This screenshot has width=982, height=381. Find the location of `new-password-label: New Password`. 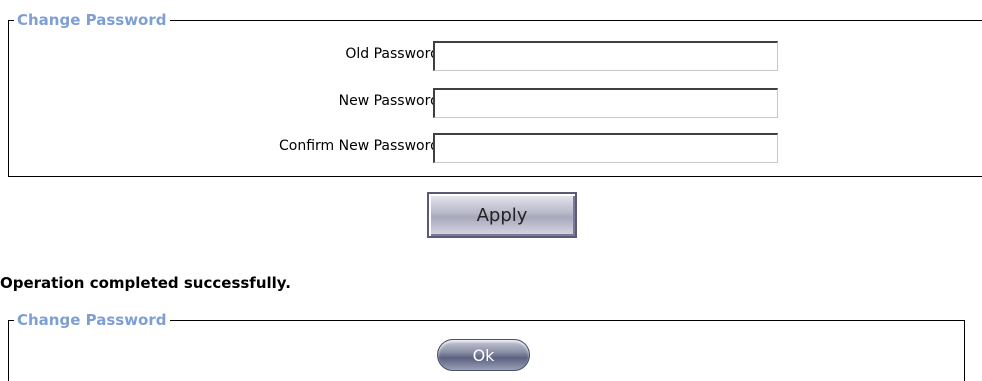

new-password-label: New Password is located at coordinates (388, 101).